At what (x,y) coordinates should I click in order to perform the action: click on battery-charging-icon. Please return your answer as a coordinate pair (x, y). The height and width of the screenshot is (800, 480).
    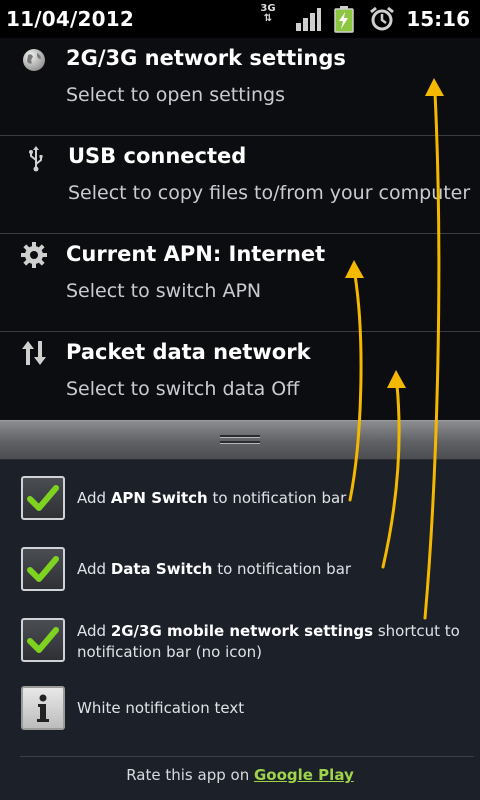
    Looking at the image, I should click on (344, 19).